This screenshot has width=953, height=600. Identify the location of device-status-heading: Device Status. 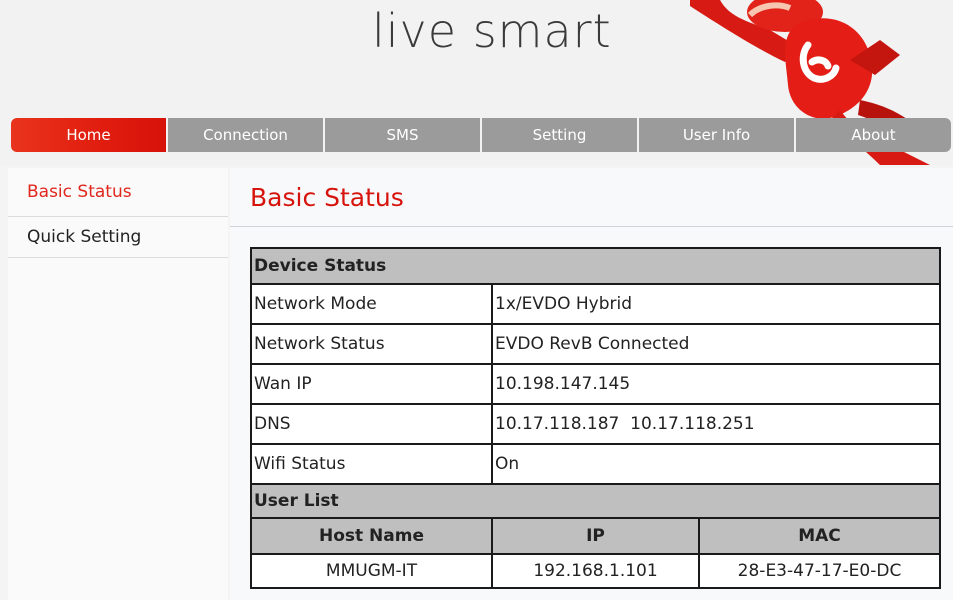
(595, 266).